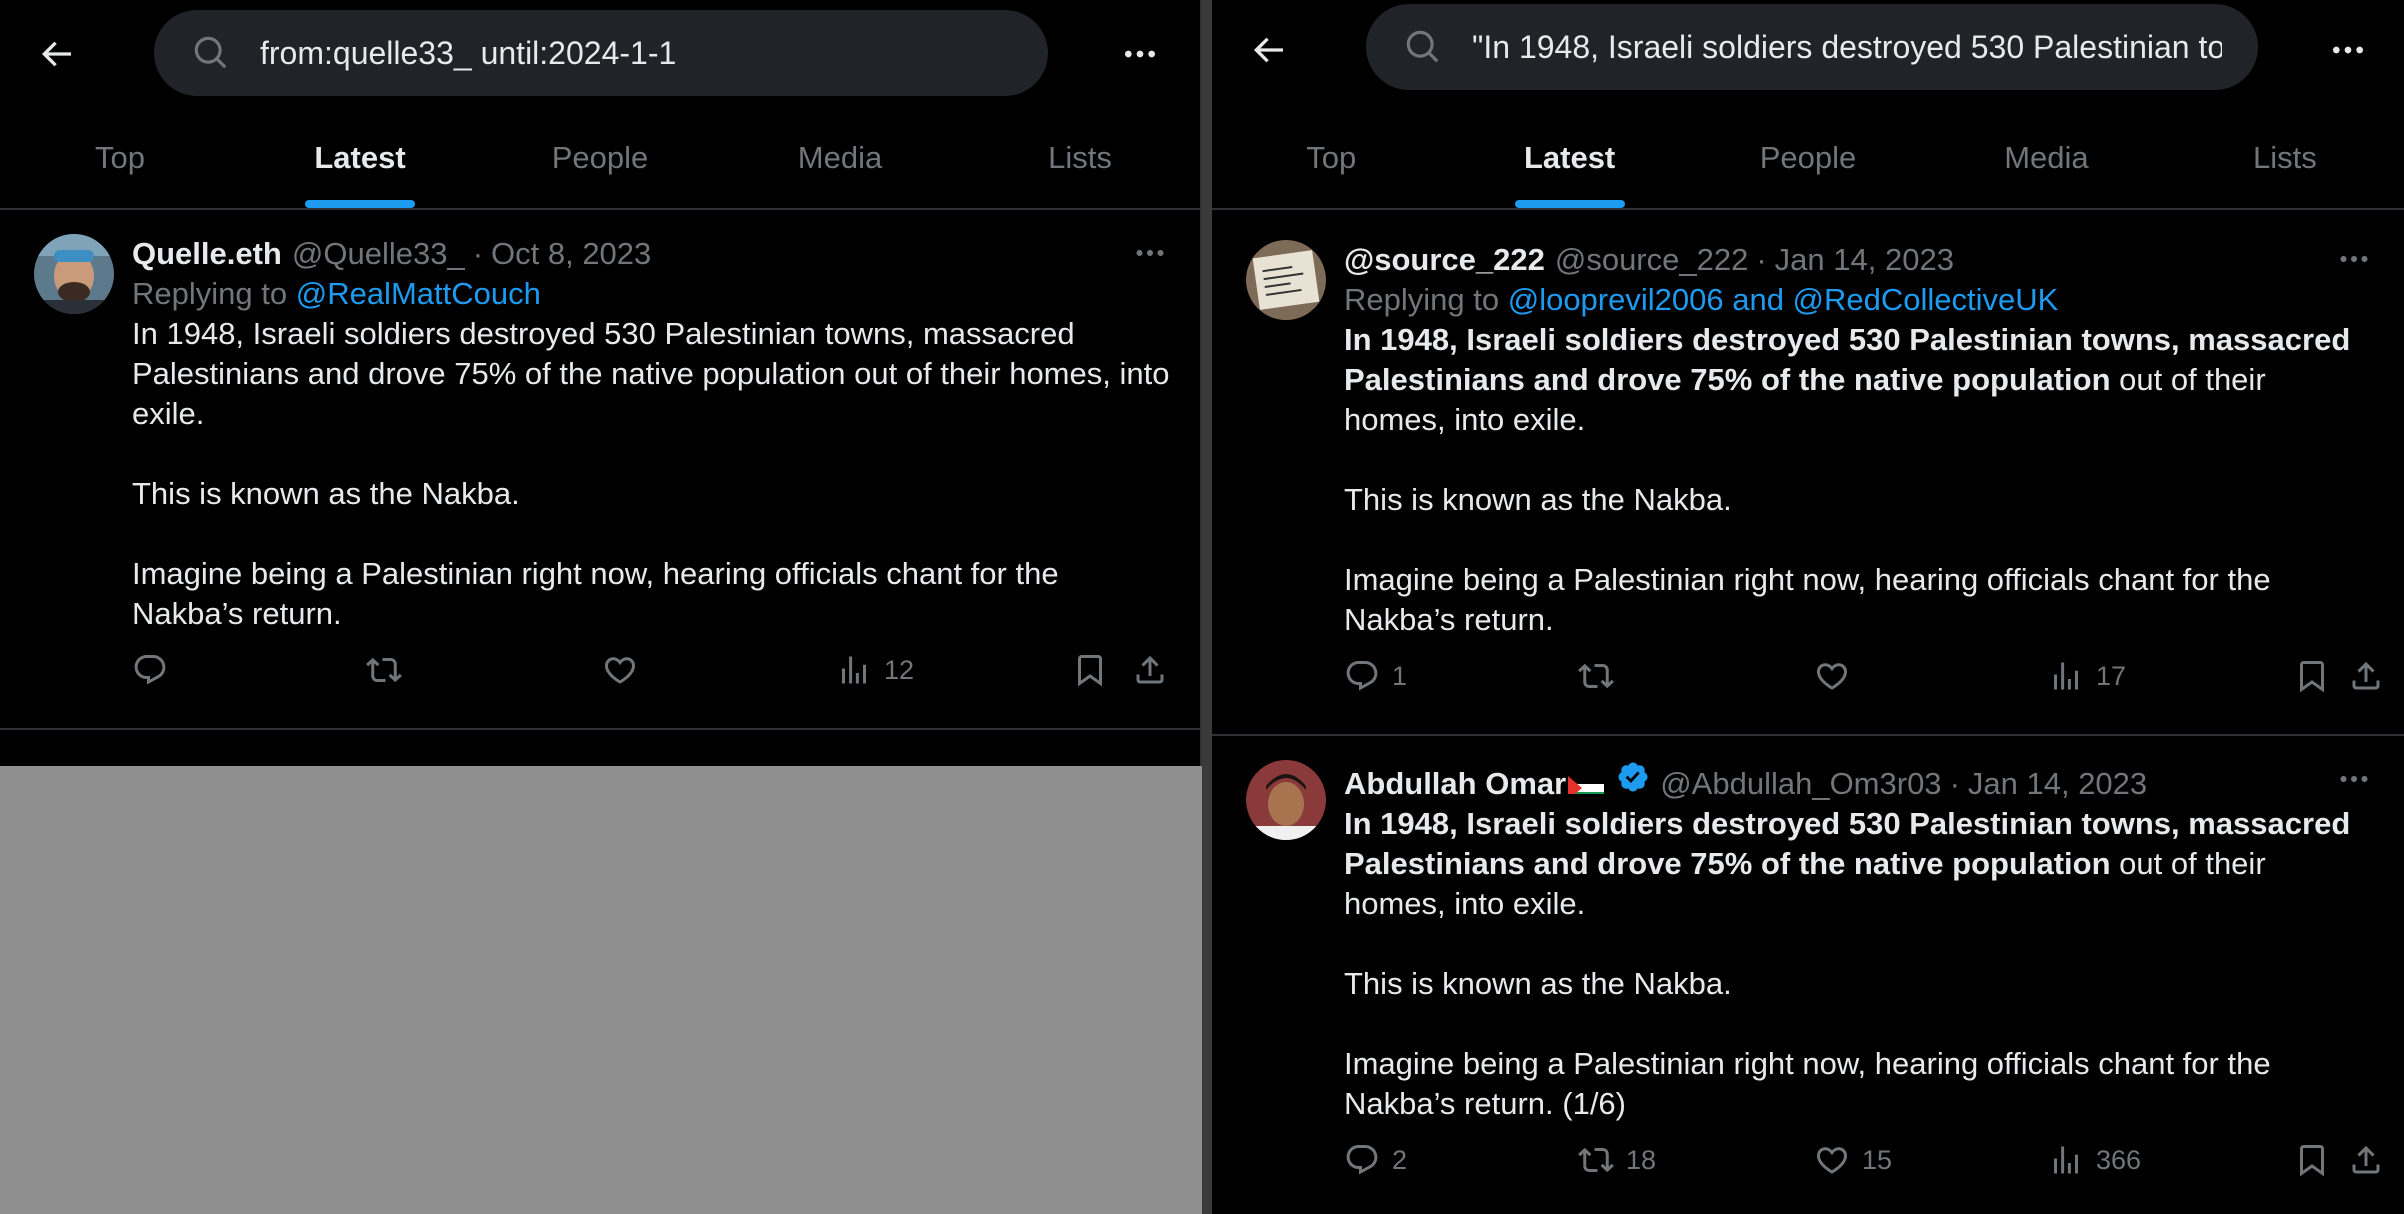 The height and width of the screenshot is (1214, 2404). I want to click on tweet-header: Quelle.eth @Quelle33_ · Oct 8, 2023, so click(651, 254).